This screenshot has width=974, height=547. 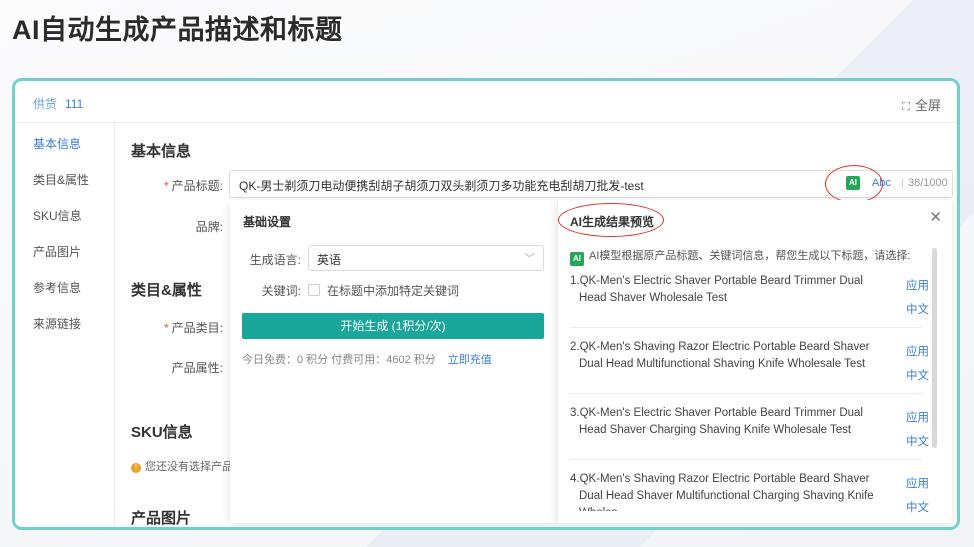 I want to click on nav-item-images: 产品图片, so click(x=57, y=251).